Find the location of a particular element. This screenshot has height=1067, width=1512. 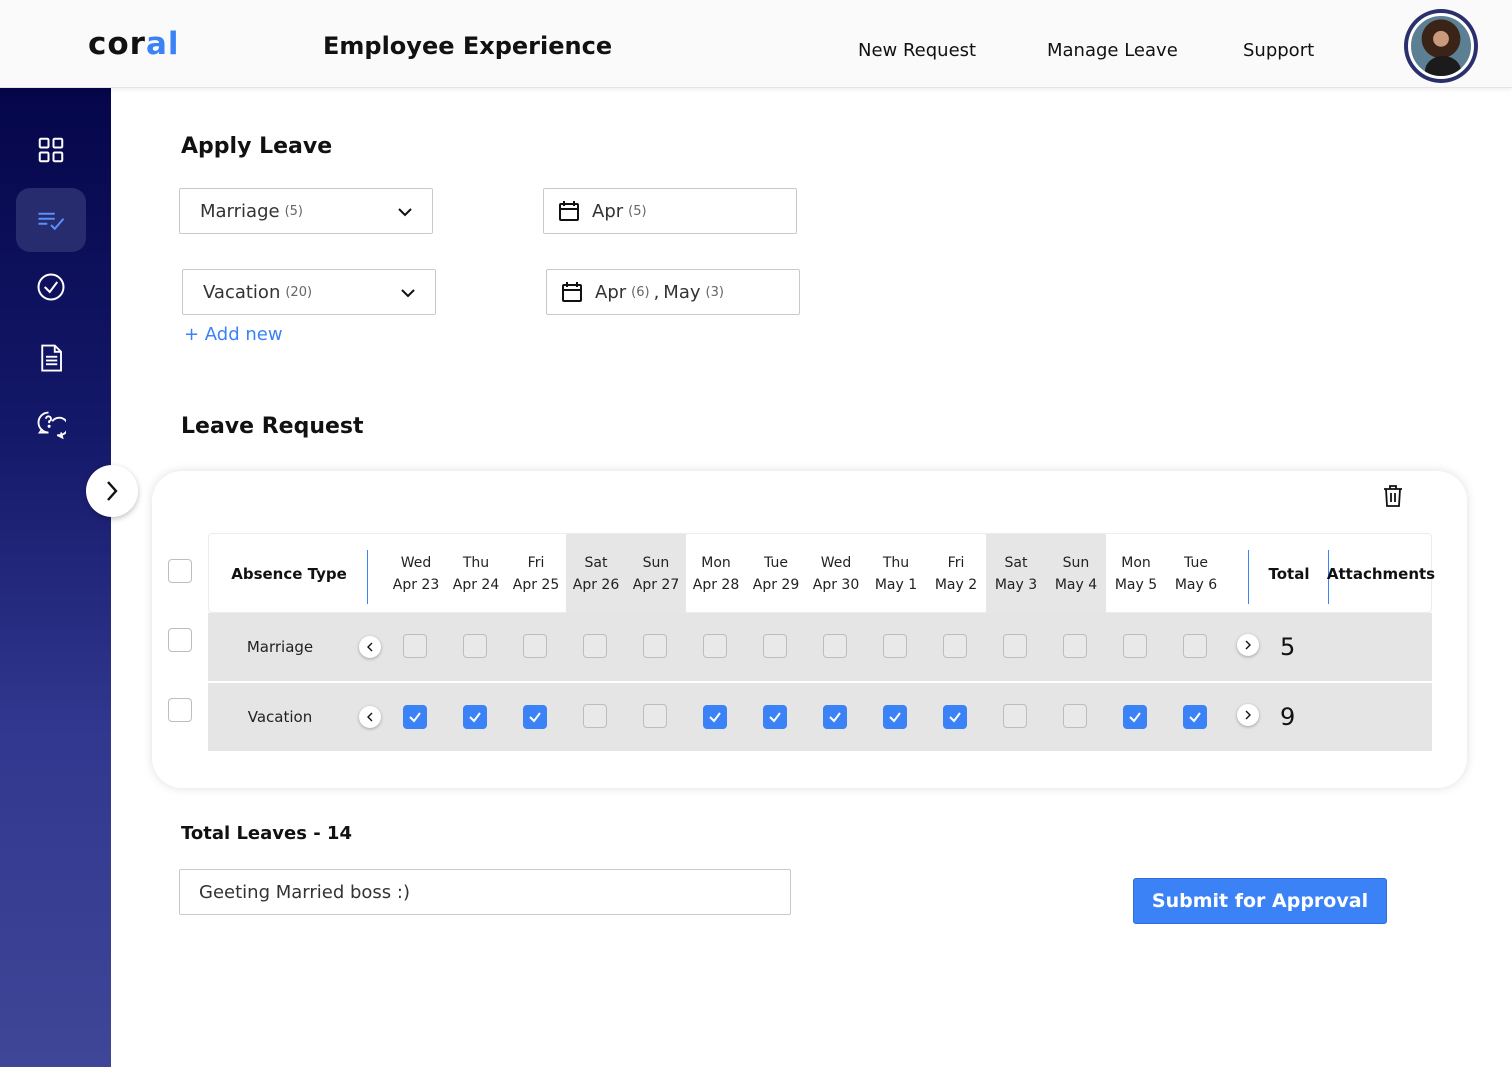

column-header-day: Sun May 4 is located at coordinates (1076, 574).